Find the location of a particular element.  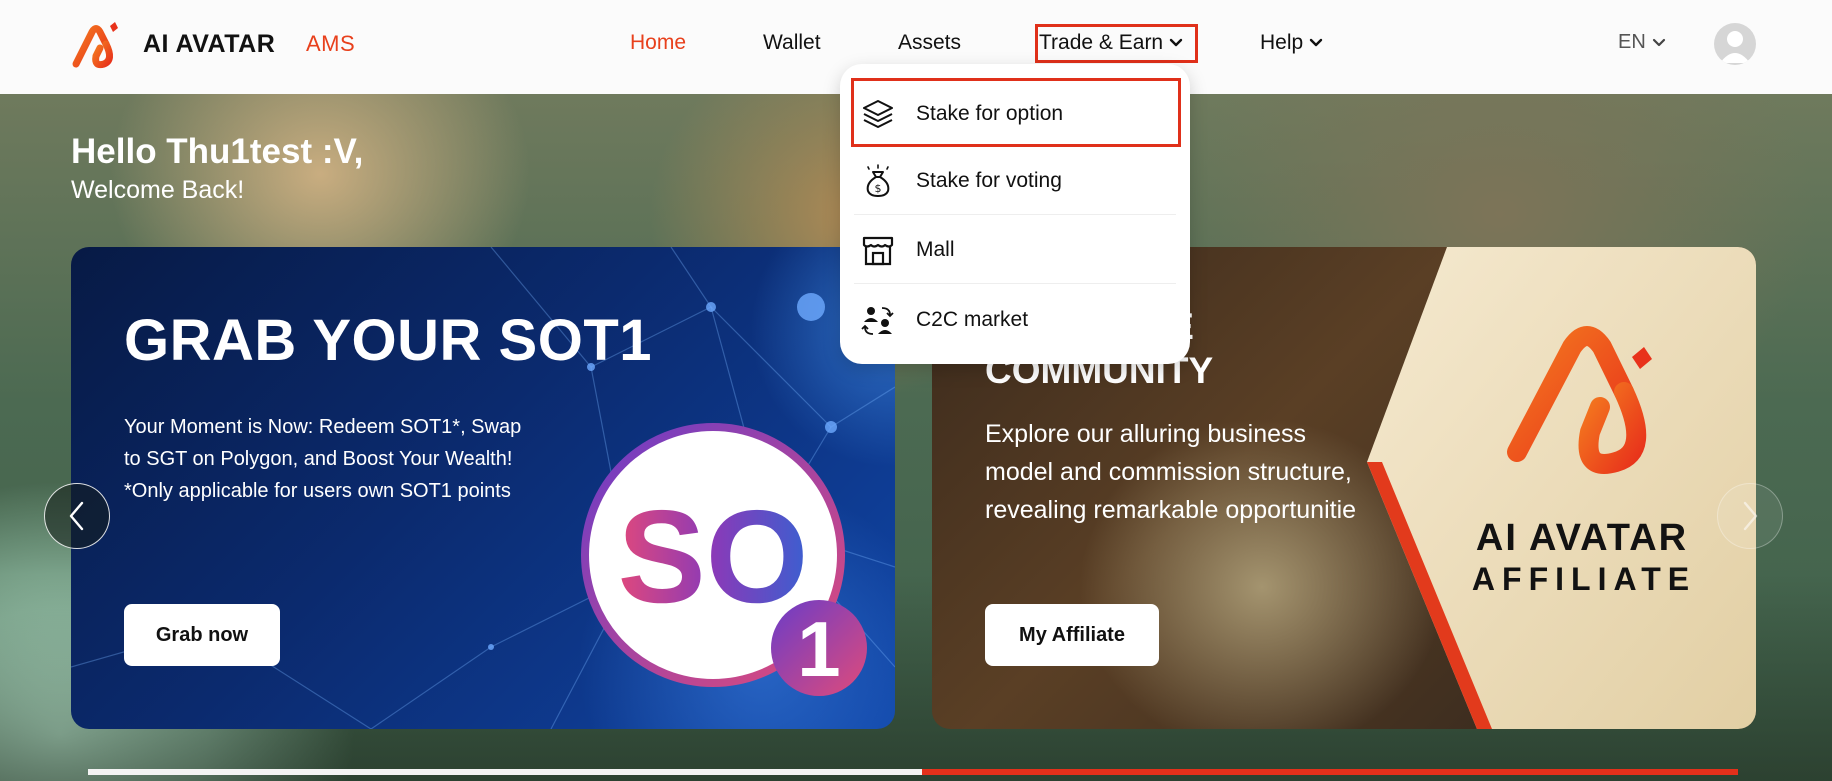

brand-name: AI AVATAR is located at coordinates (209, 44).